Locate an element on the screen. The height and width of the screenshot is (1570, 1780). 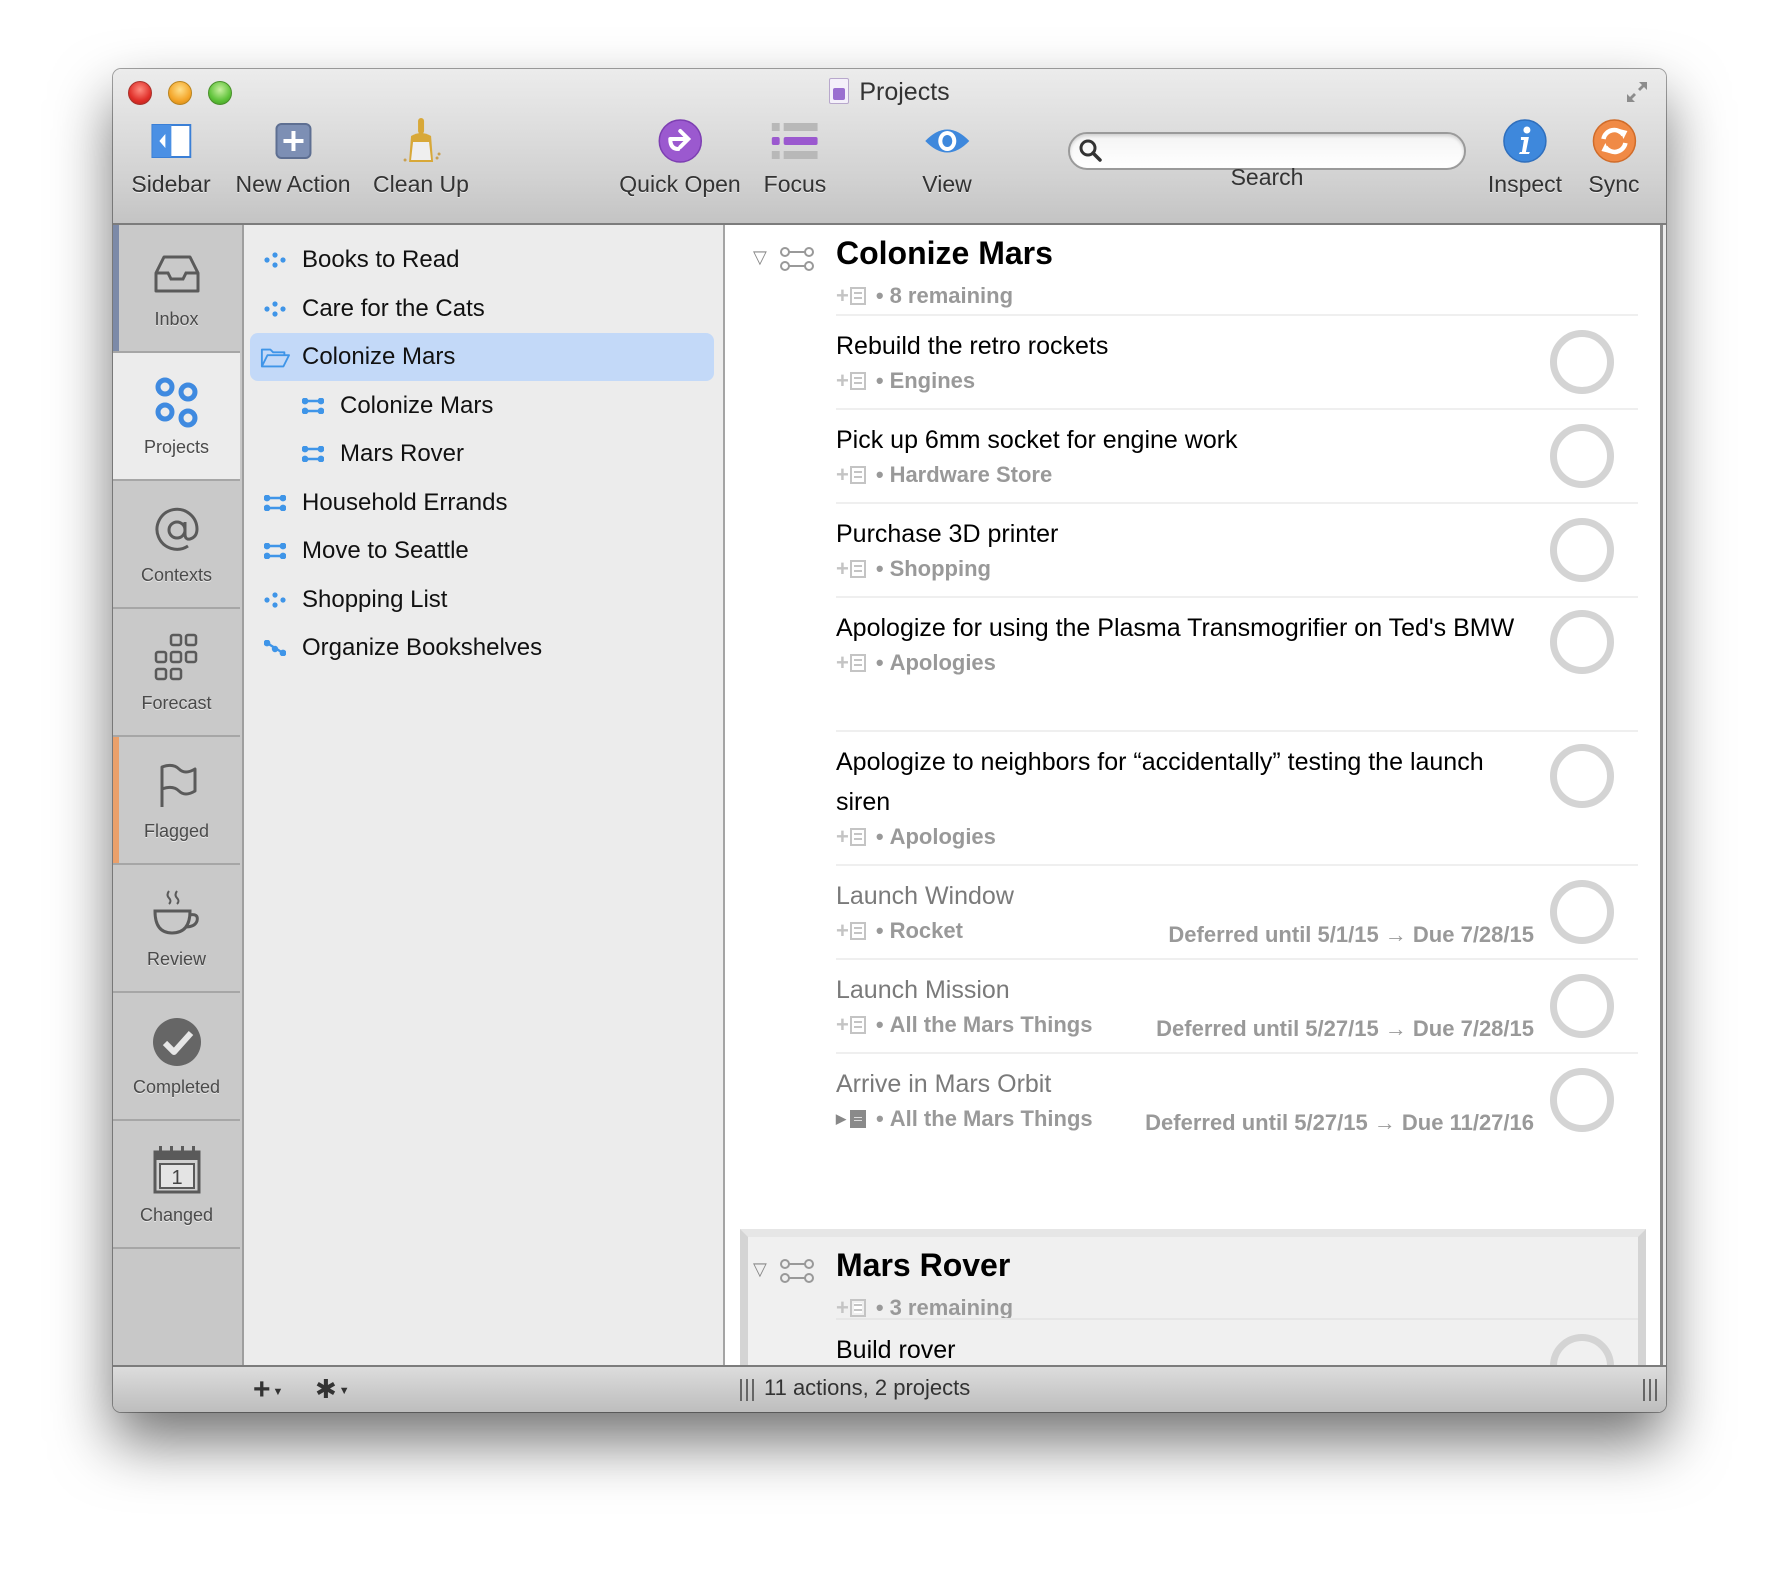
project-list-item: Household Errands is located at coordinates (482, 503).